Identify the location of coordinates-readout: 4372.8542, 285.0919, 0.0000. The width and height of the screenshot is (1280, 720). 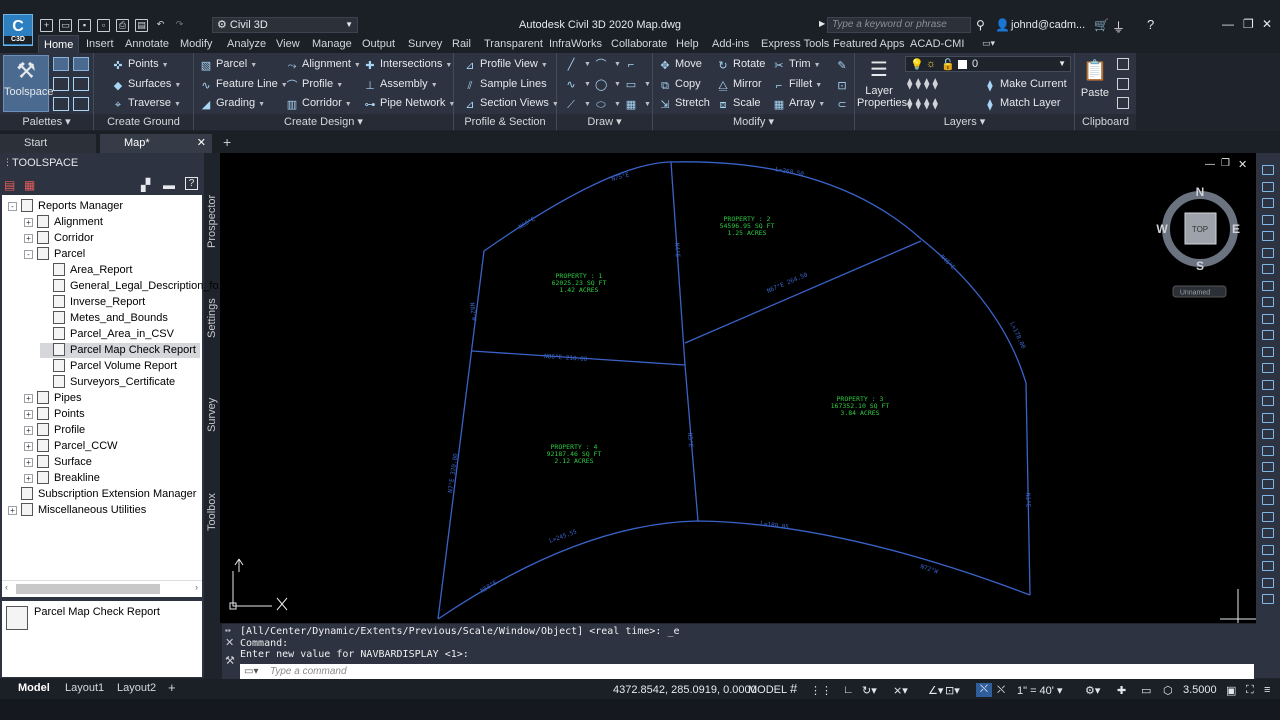
(685, 690).